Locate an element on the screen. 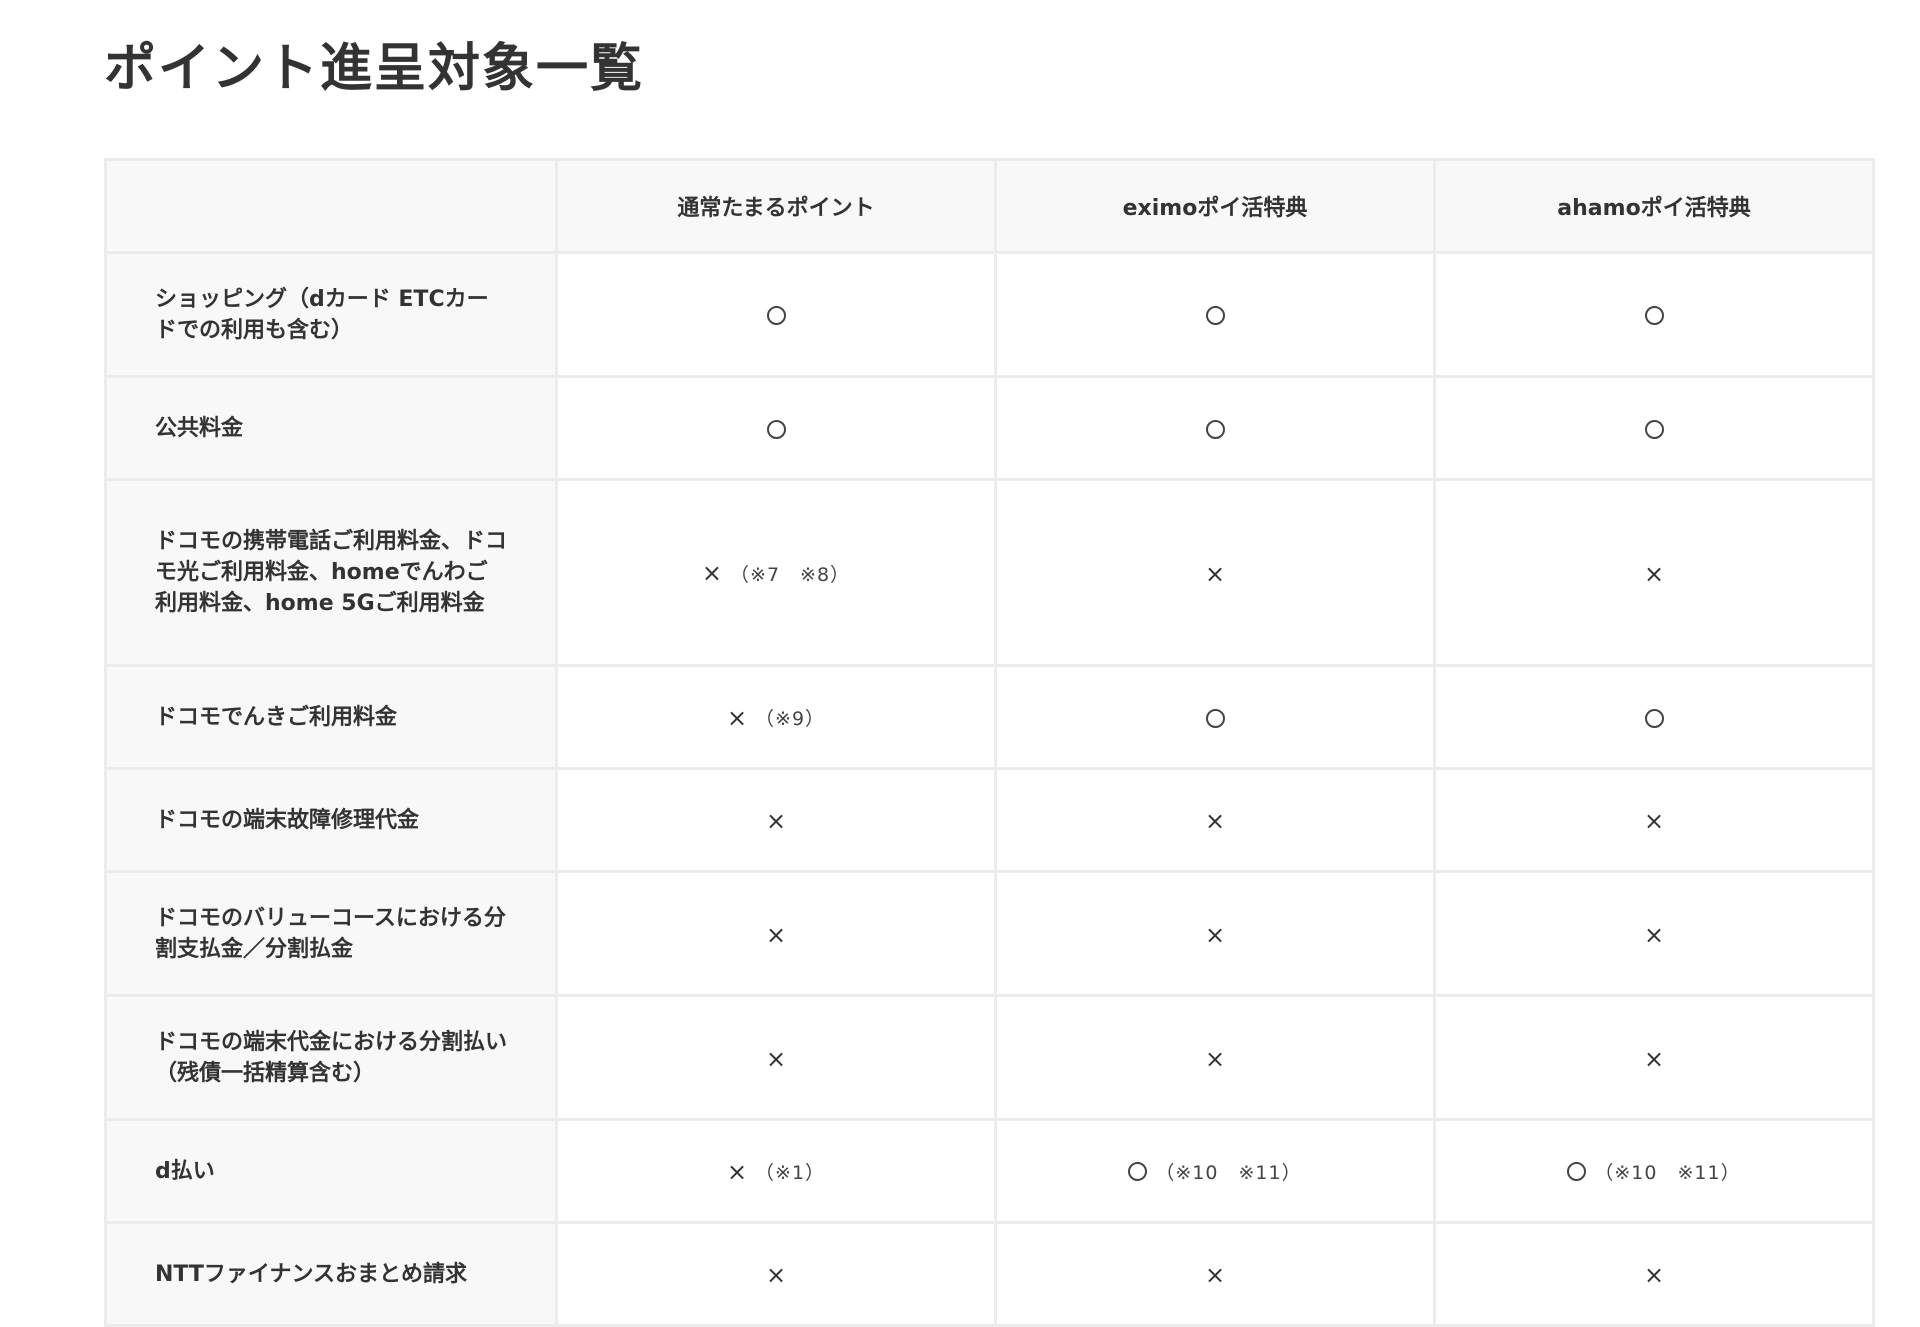 The width and height of the screenshot is (1920, 1327). row-label-text: d払い is located at coordinates (185, 1171).